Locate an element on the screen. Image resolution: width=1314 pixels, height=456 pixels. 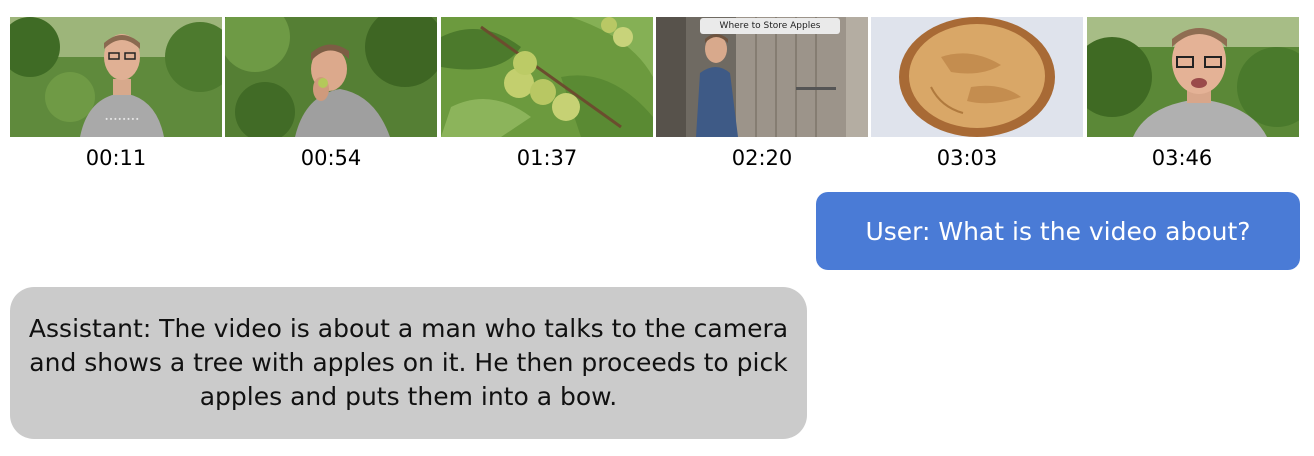
video-frame-1: ∙∙∙∙∙∙∙∙ is located at coordinates (116, 77).